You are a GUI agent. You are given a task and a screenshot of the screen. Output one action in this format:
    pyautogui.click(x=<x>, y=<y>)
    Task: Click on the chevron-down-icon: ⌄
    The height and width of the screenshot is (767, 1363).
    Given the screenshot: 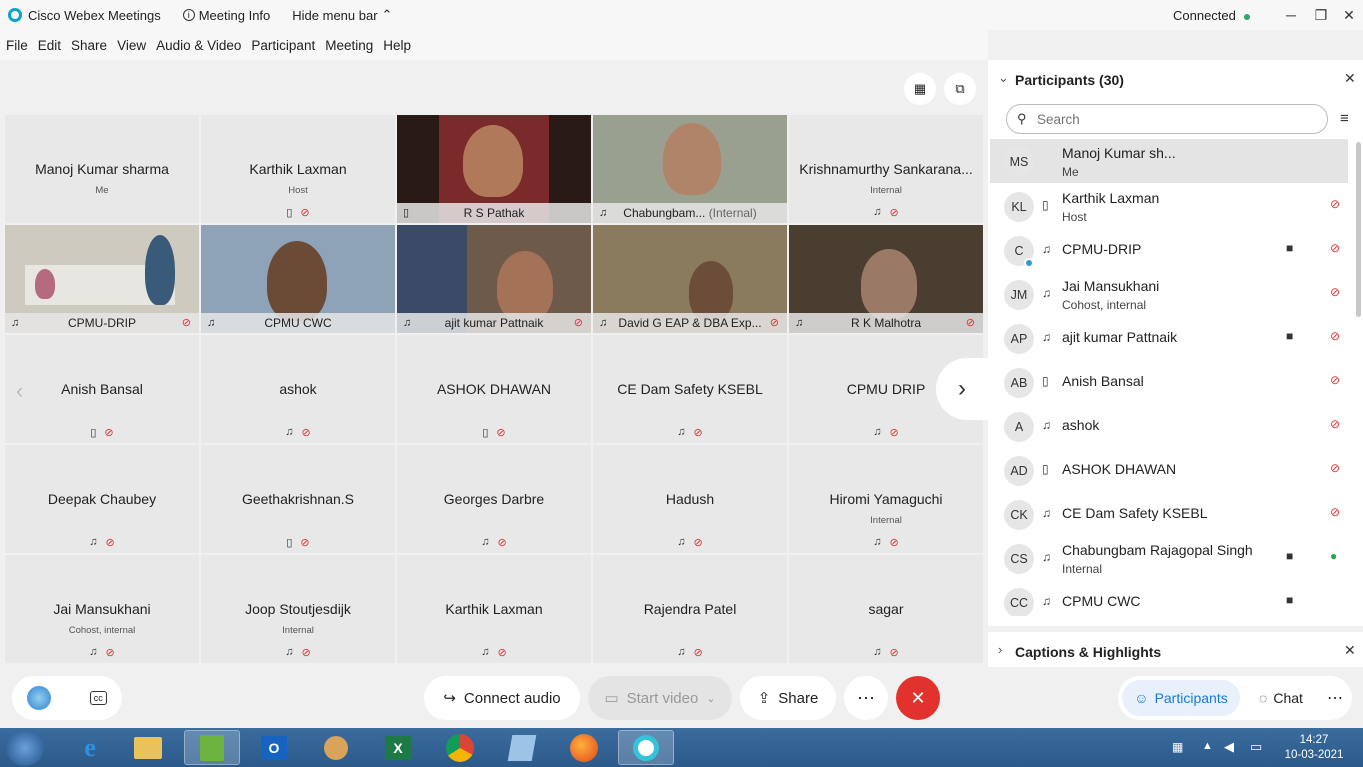 What is the action you would take?
    pyautogui.click(x=1003, y=78)
    